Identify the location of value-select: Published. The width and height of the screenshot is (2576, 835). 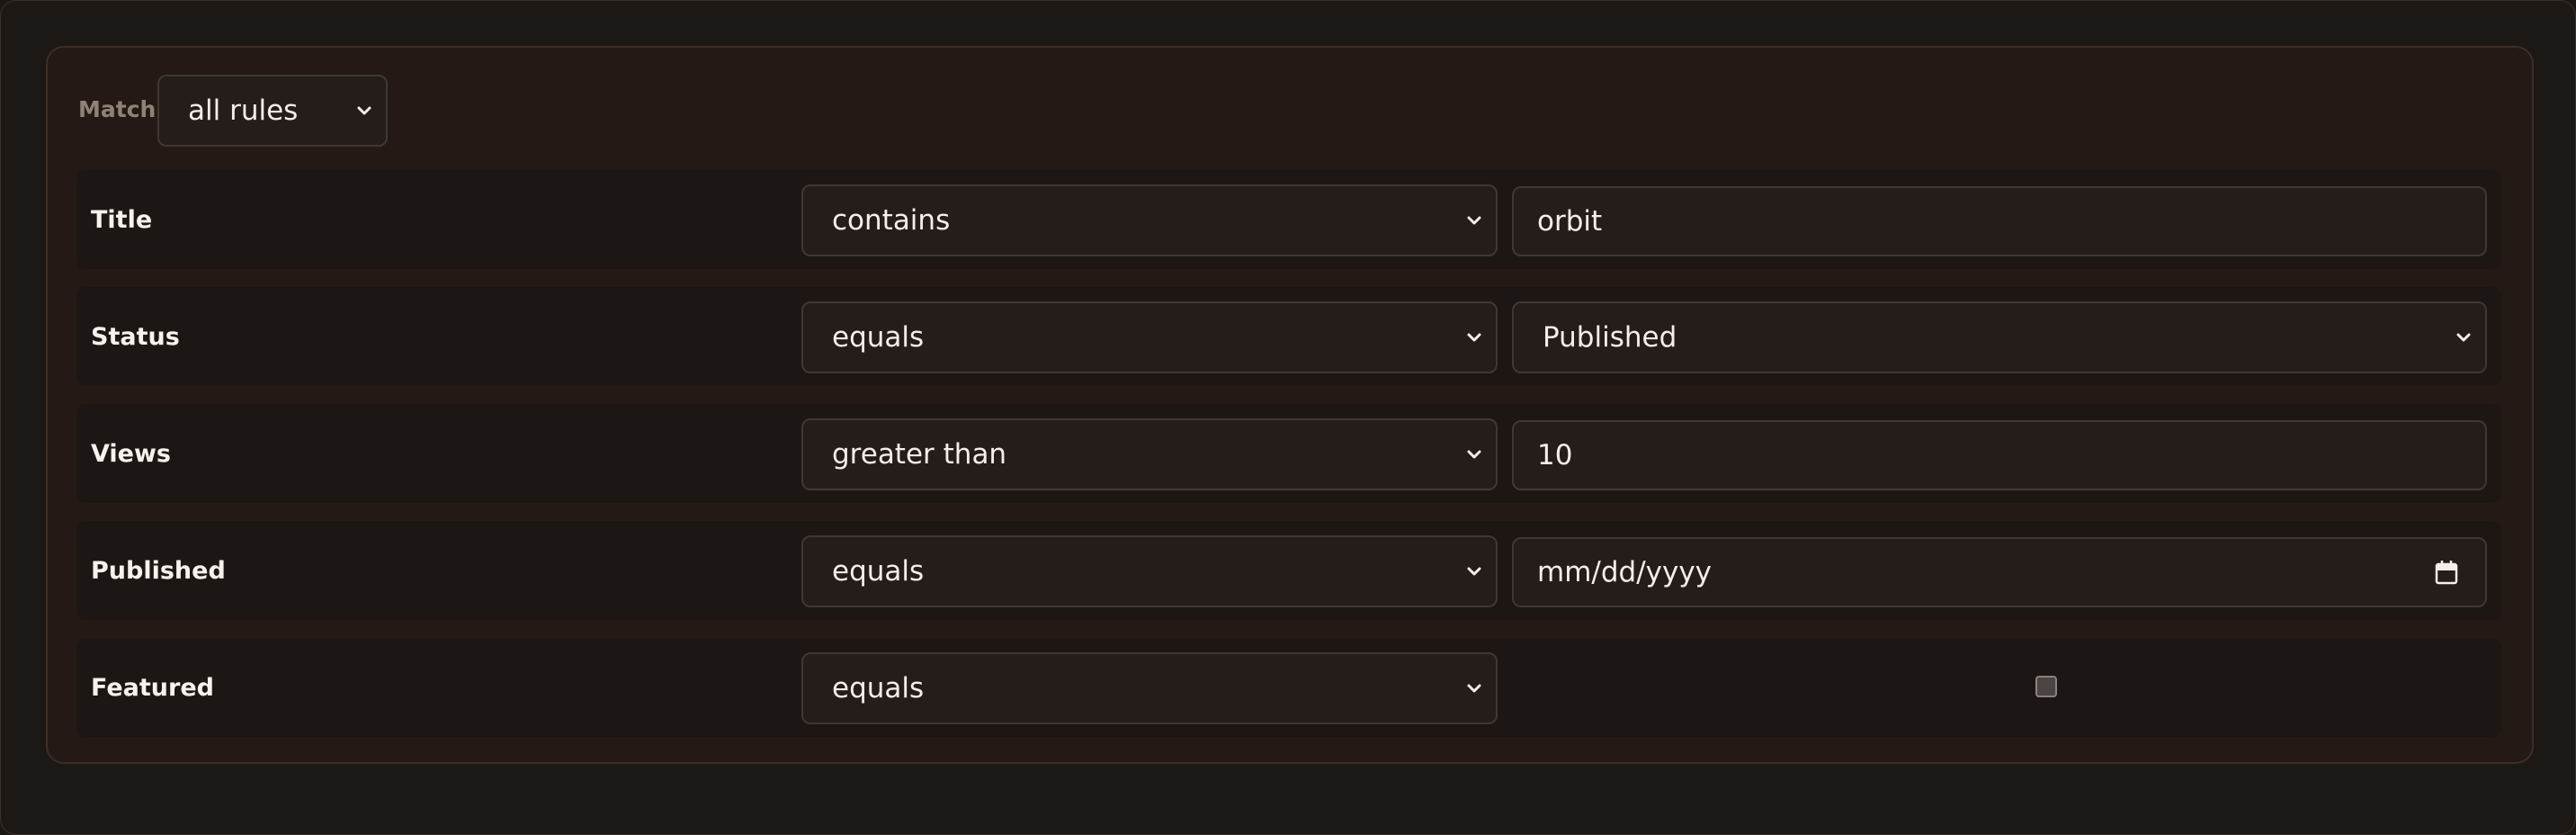
(1999, 337).